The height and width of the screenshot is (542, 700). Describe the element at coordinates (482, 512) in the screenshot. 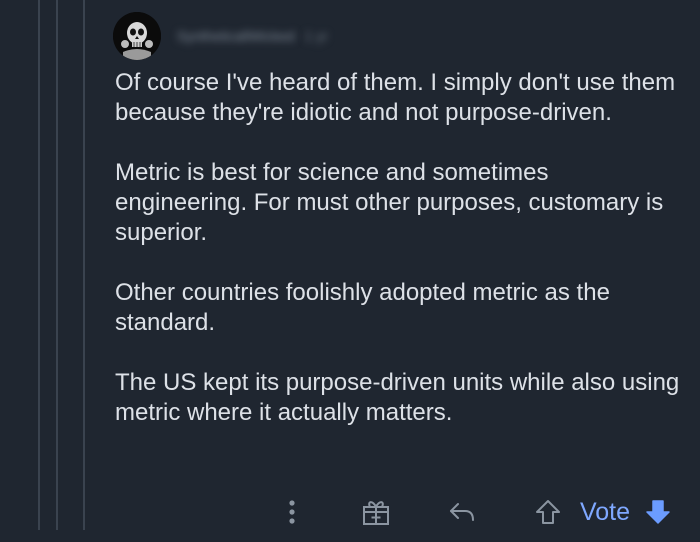

I see `comment-action-bar: Vote` at that location.